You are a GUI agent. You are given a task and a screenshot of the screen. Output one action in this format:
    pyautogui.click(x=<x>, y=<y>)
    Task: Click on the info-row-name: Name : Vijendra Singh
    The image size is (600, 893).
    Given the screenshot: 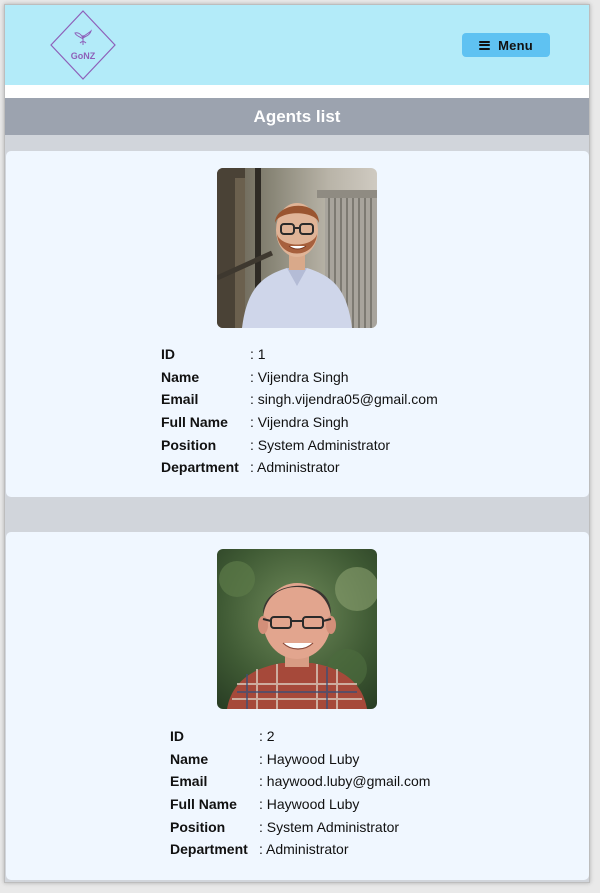 What is the action you would take?
    pyautogui.click(x=299, y=377)
    